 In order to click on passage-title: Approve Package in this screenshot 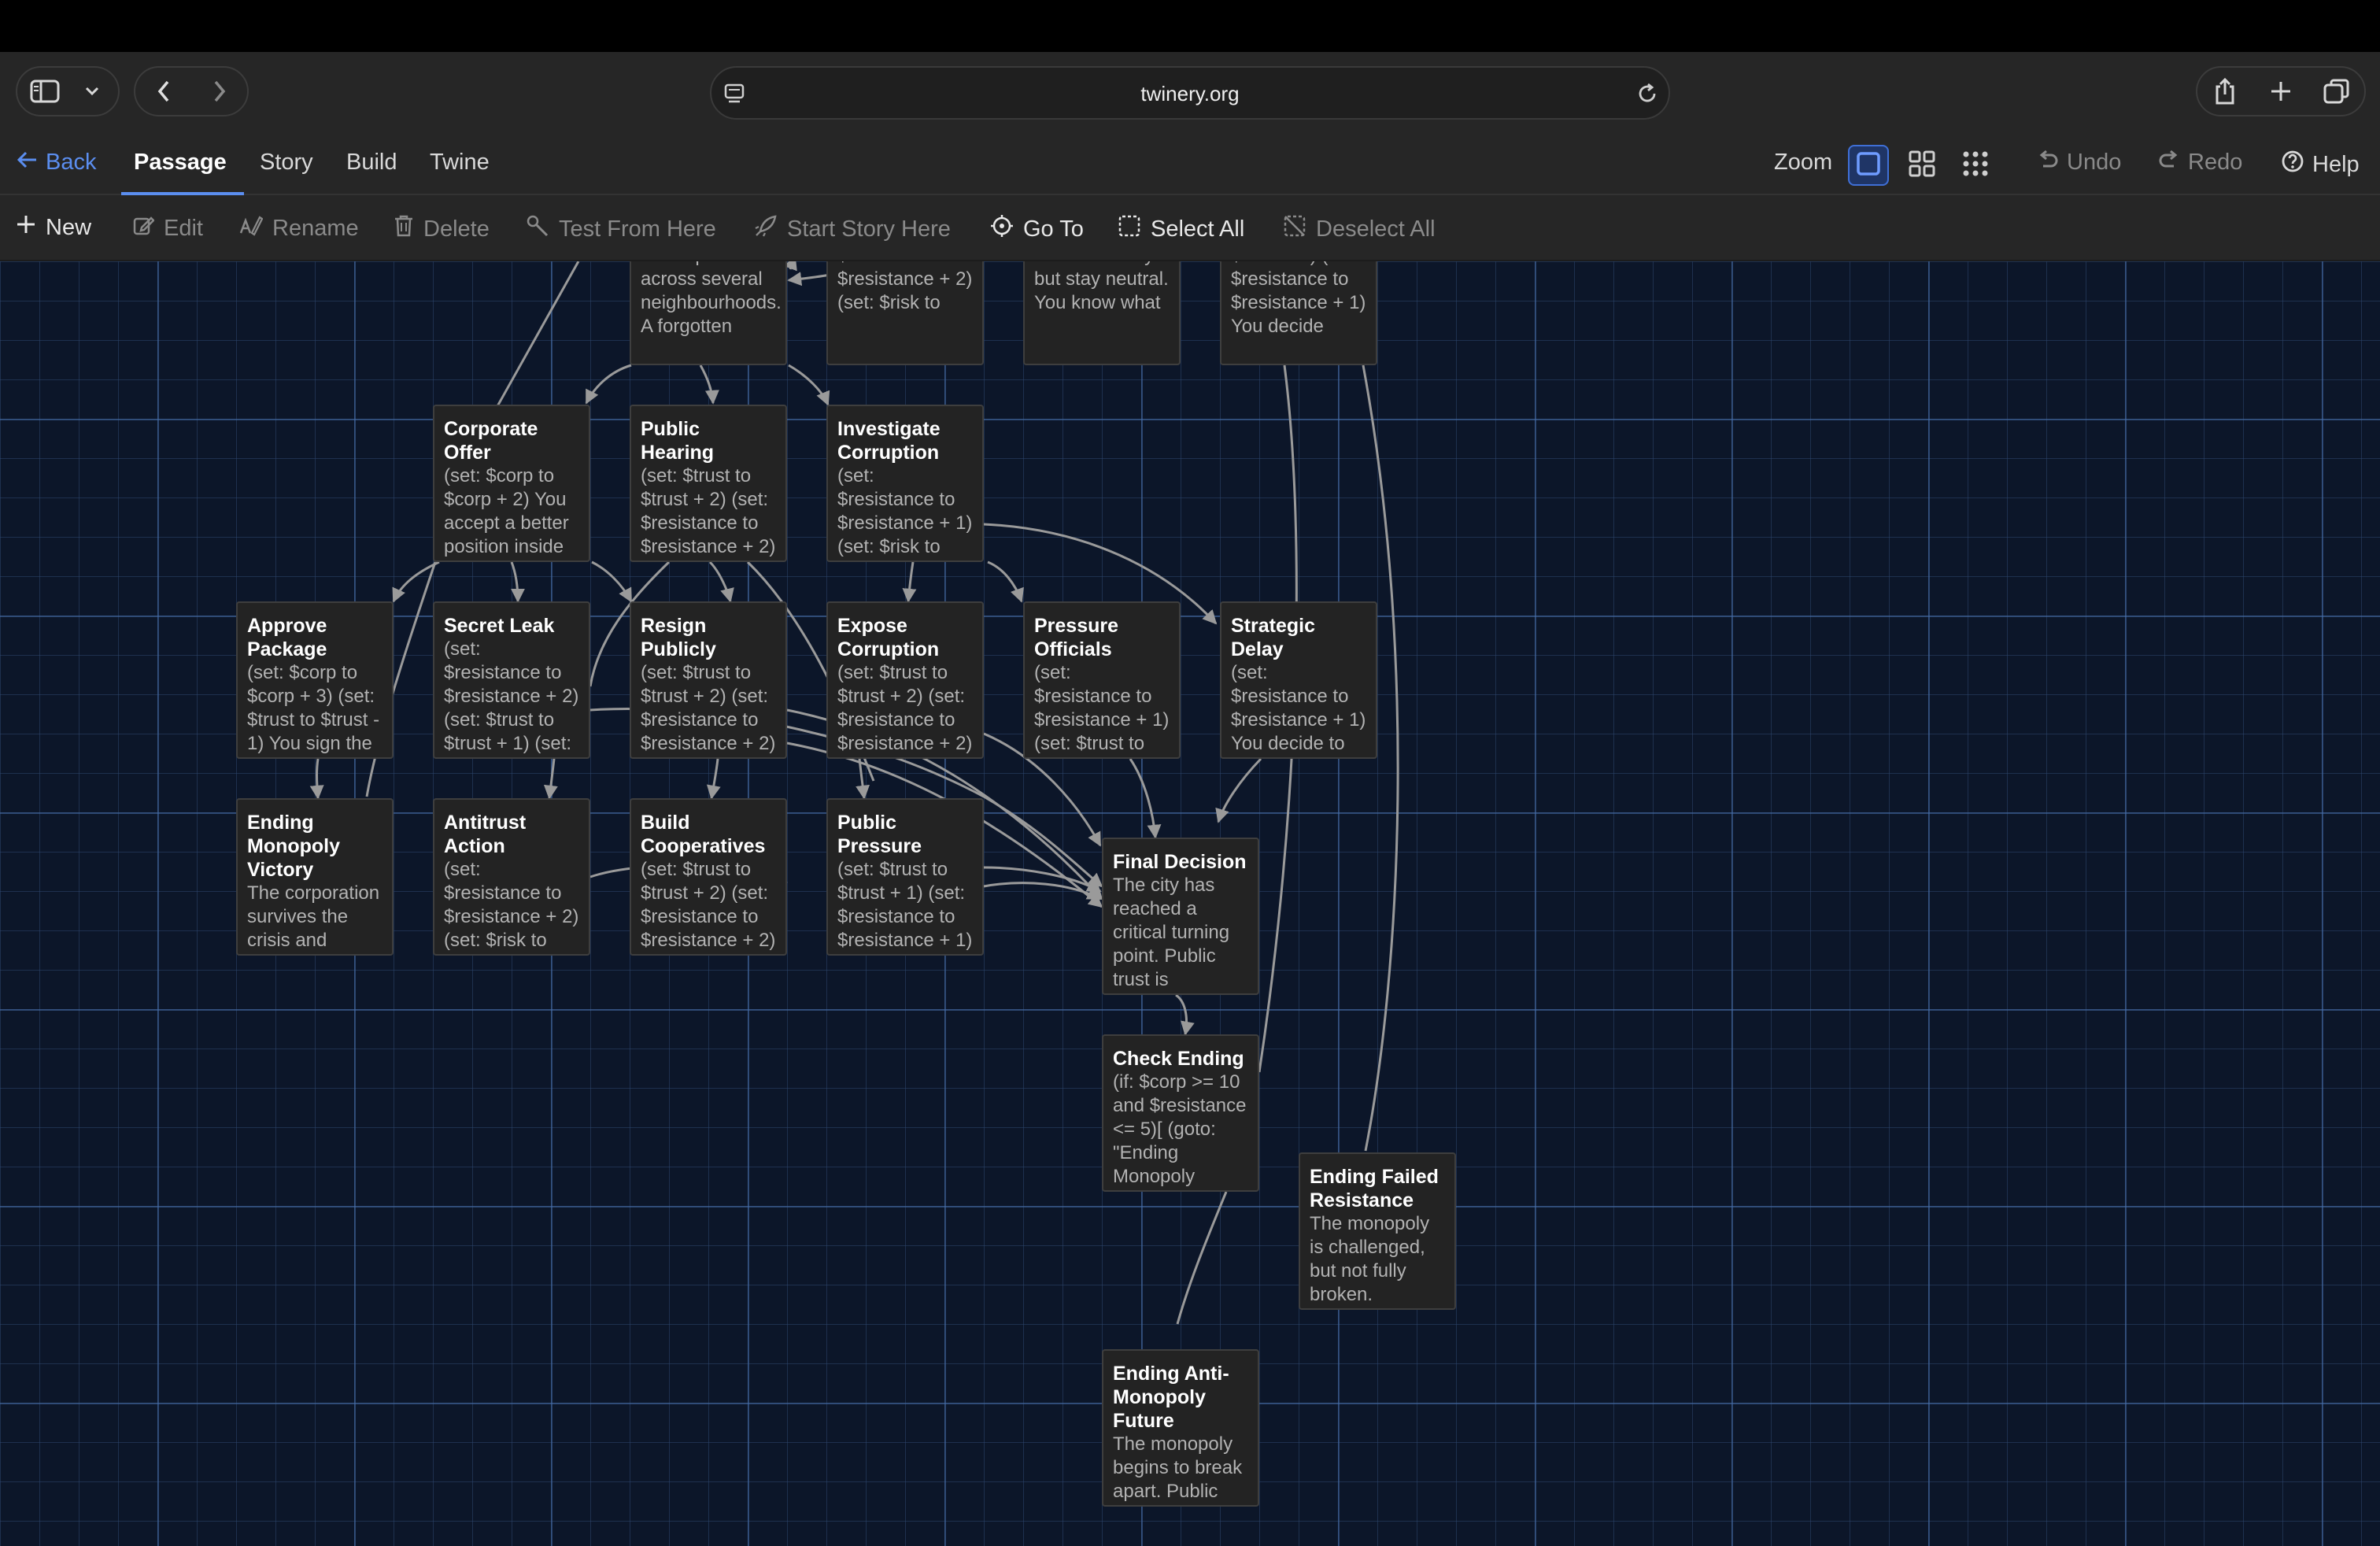, I will do `click(287, 637)`.